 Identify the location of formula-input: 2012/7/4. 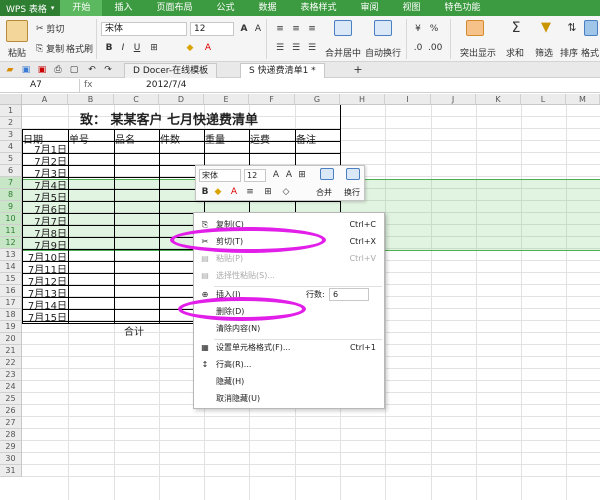
(166, 85).